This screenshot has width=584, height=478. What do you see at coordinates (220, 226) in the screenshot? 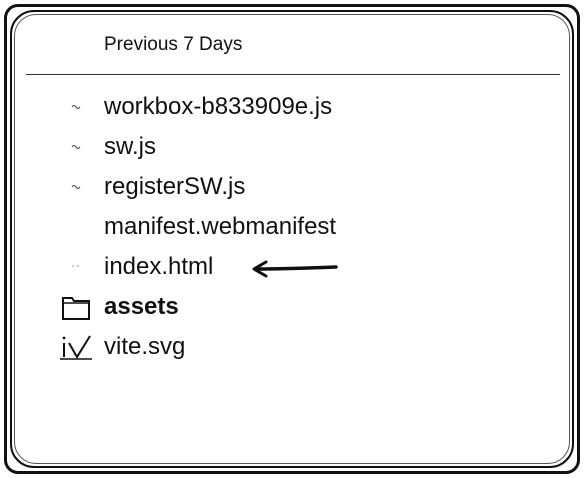
I see `file-name: manifest.webmanifest` at bounding box center [220, 226].